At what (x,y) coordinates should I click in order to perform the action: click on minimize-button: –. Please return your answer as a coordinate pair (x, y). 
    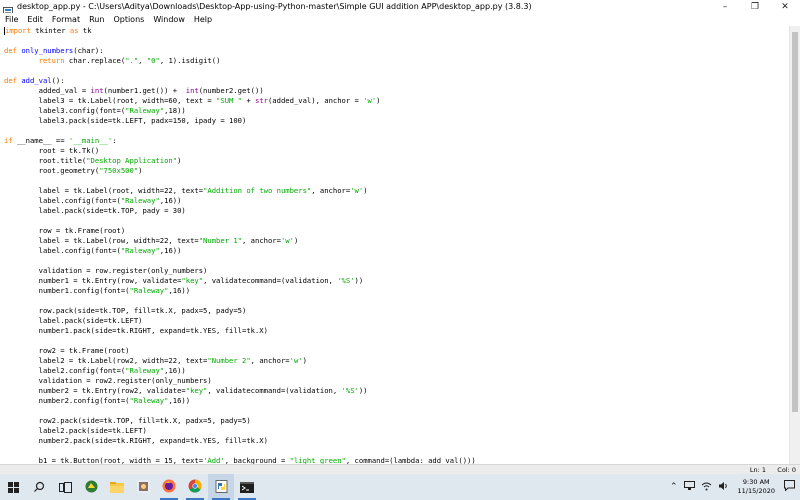
    Looking at the image, I should click on (725, 6).